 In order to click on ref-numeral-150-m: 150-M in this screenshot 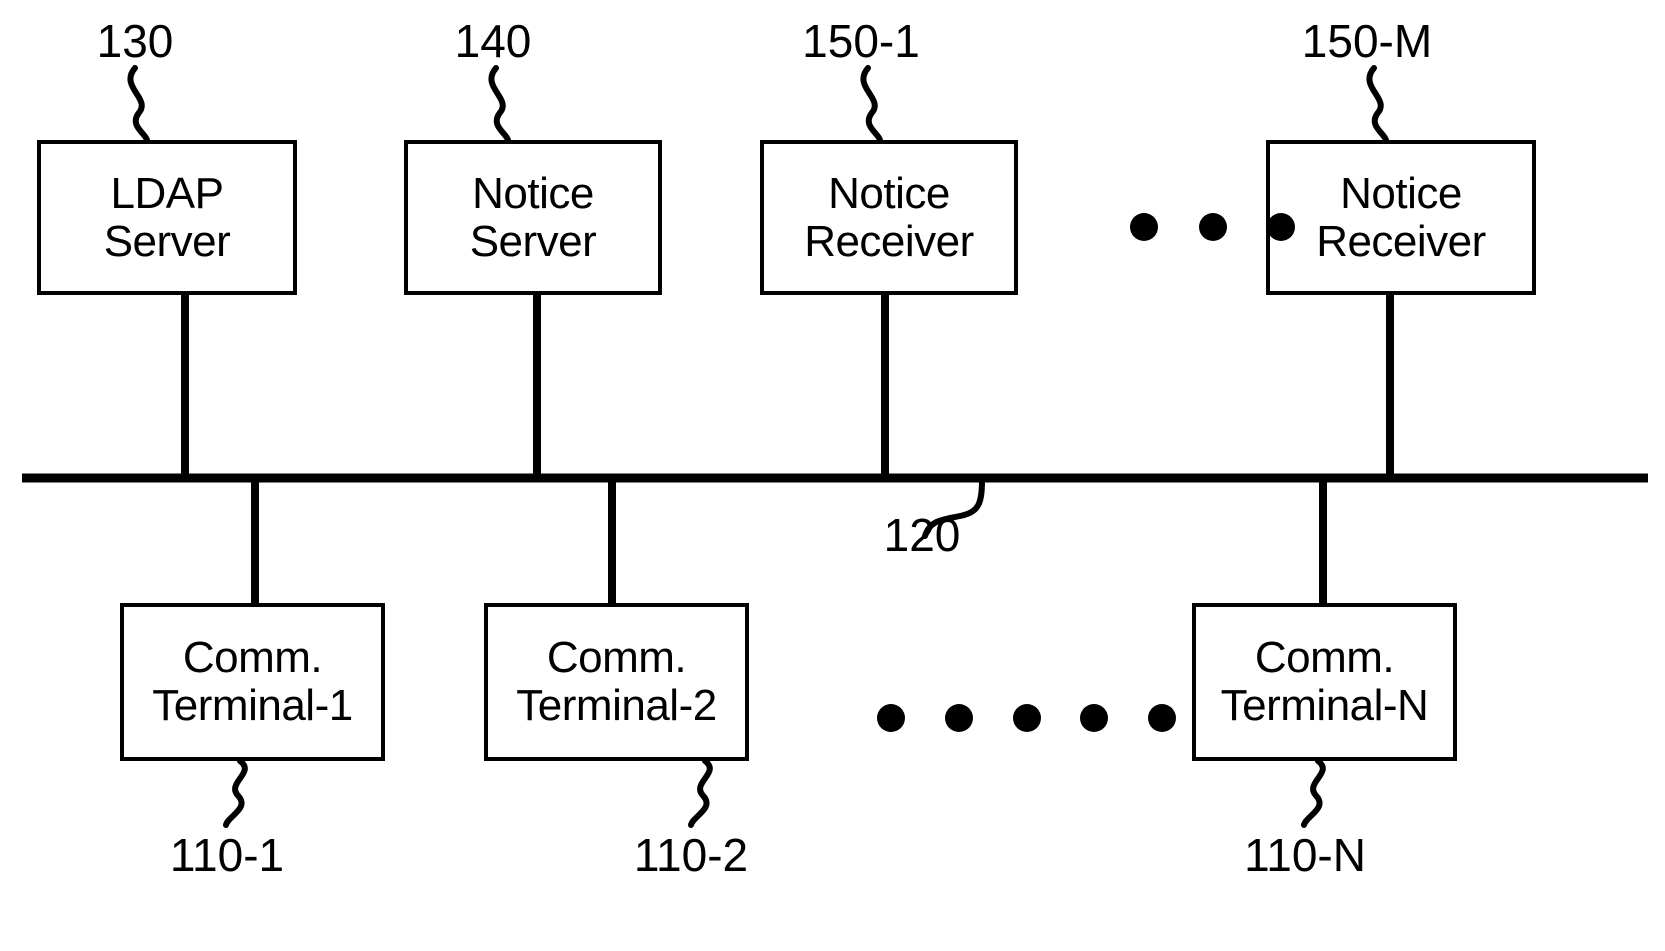, I will do `click(1367, 41)`.